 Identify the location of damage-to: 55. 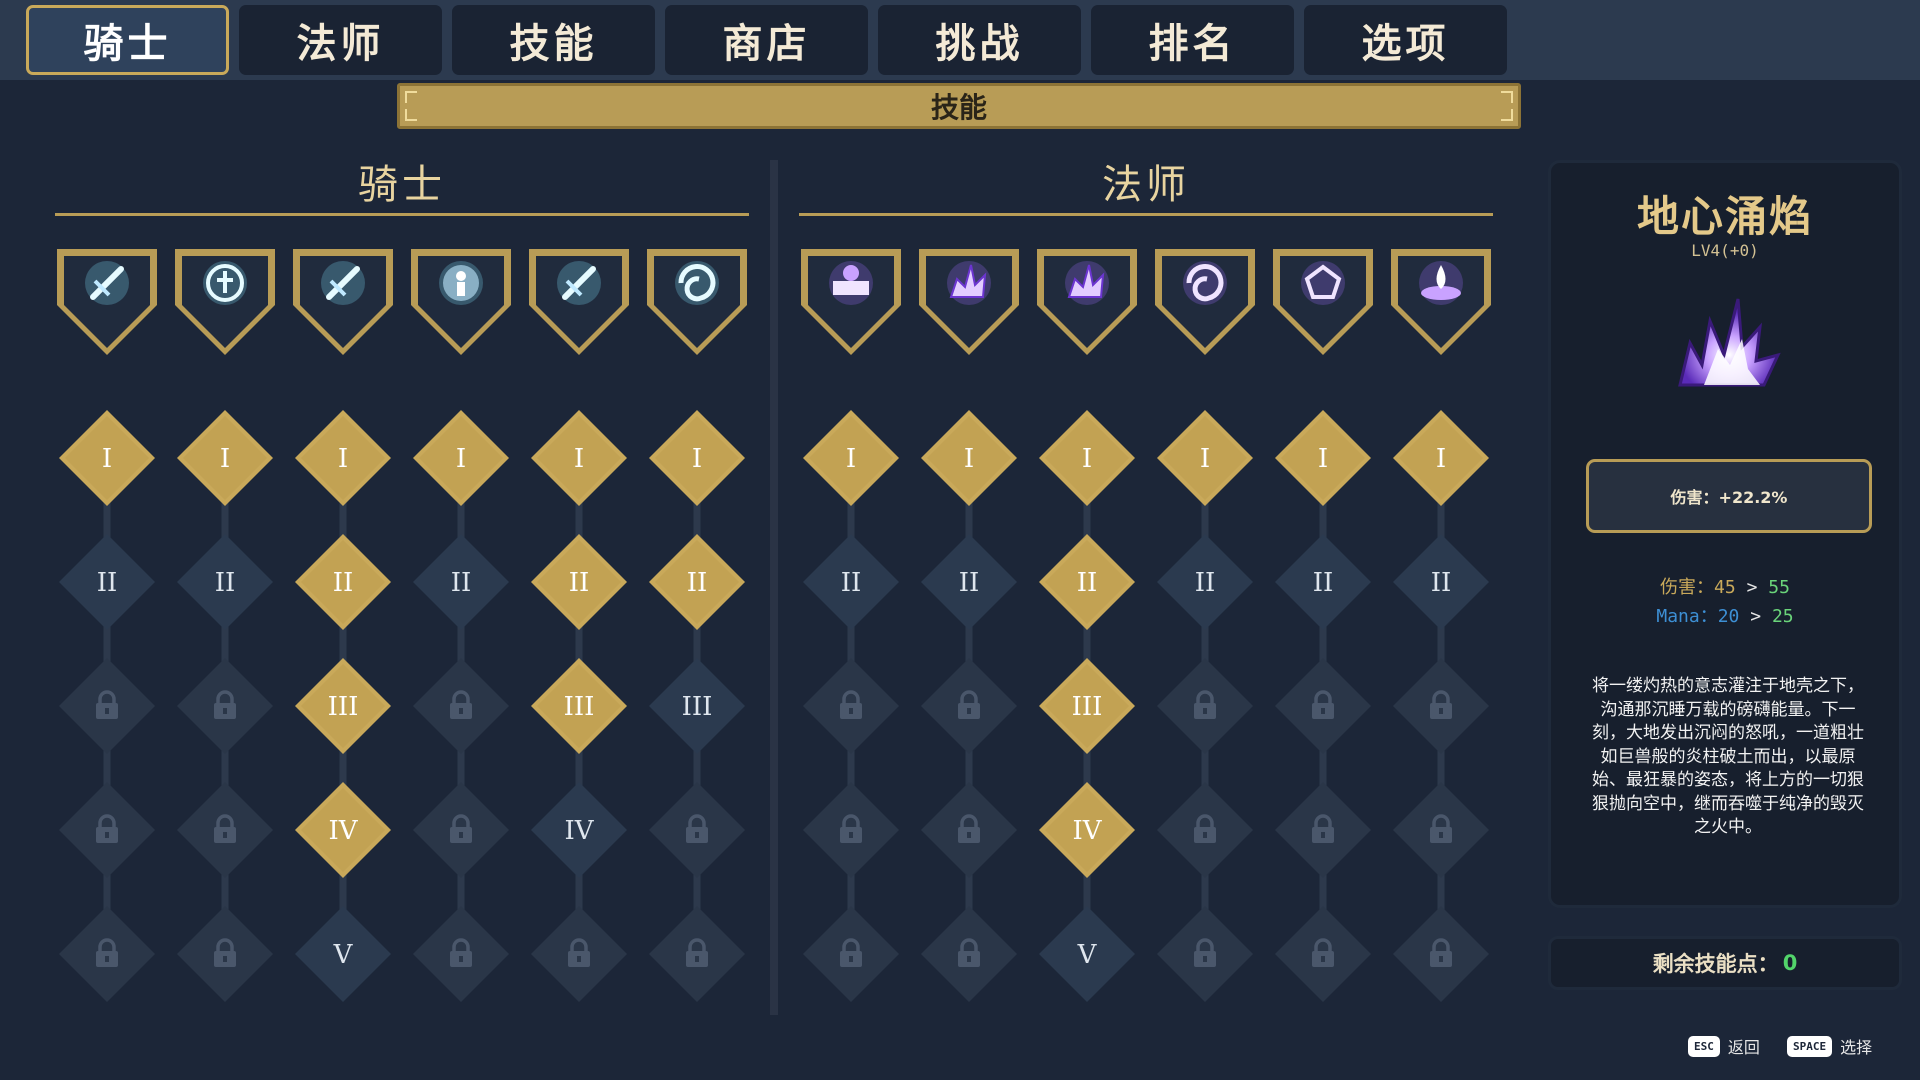
(1779, 587).